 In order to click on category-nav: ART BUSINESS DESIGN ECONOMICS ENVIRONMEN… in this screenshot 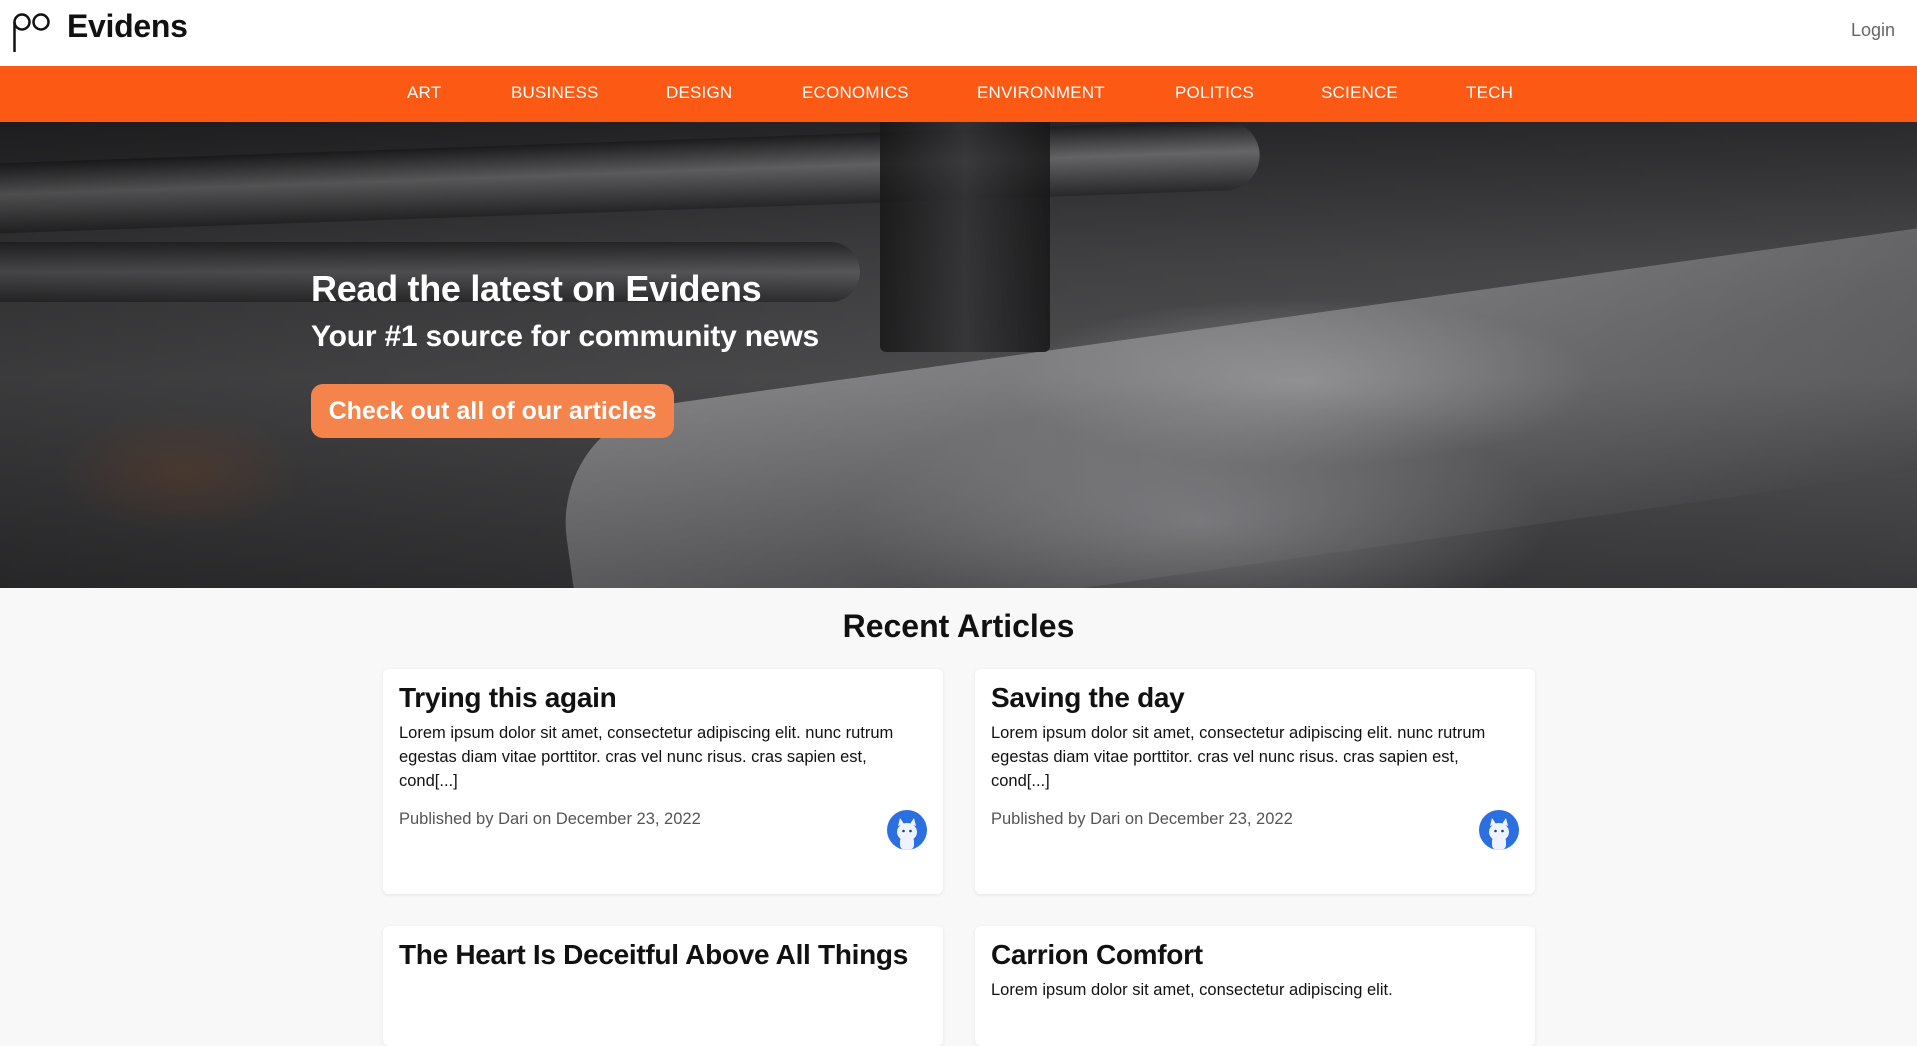, I will do `click(958, 94)`.